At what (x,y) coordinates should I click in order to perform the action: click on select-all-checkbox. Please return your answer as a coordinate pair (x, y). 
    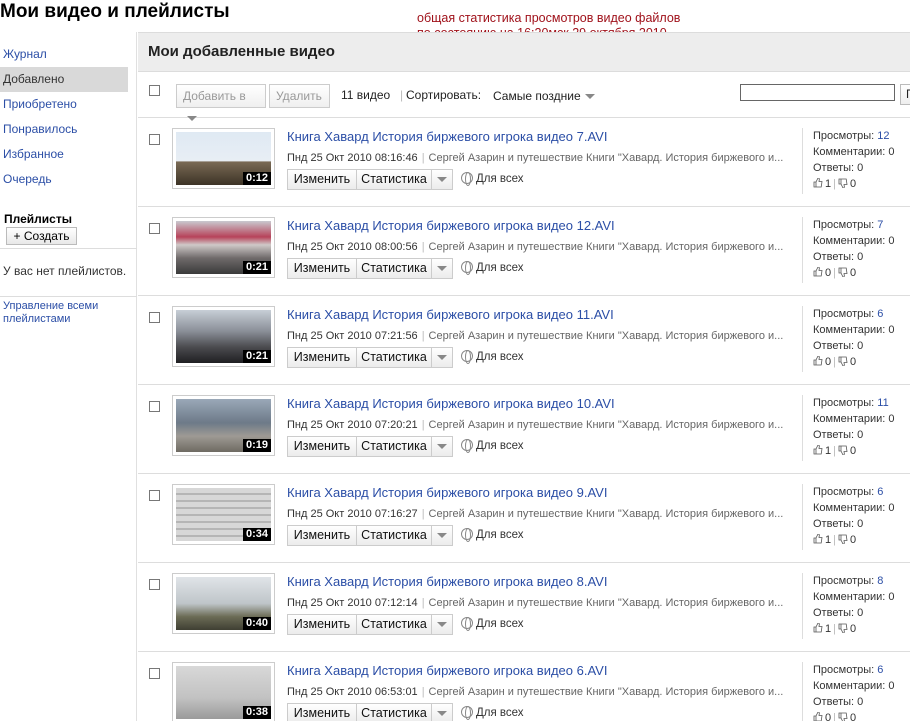
    Looking at the image, I should click on (154, 90).